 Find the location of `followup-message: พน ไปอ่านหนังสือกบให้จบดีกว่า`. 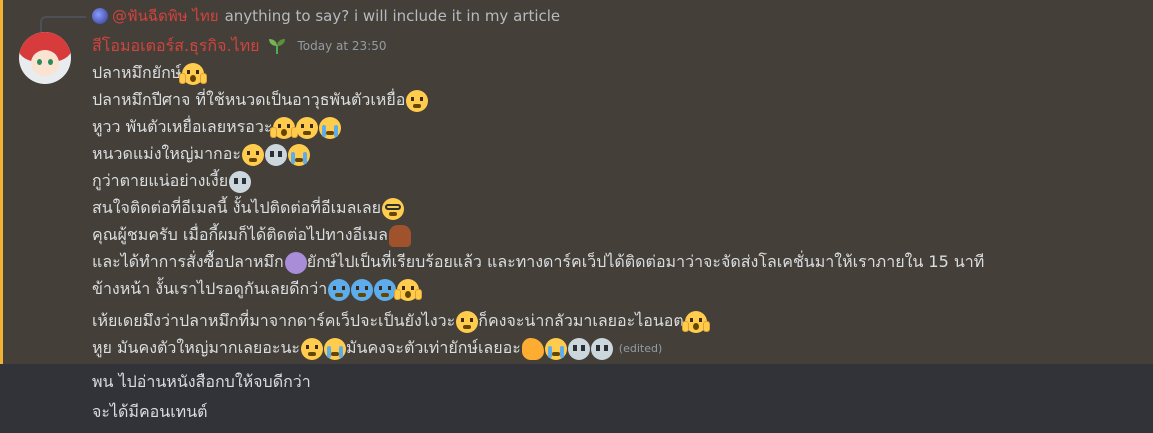

followup-message: พน ไปอ่านหนังสือกบให้จบดีกว่า is located at coordinates (201, 382).